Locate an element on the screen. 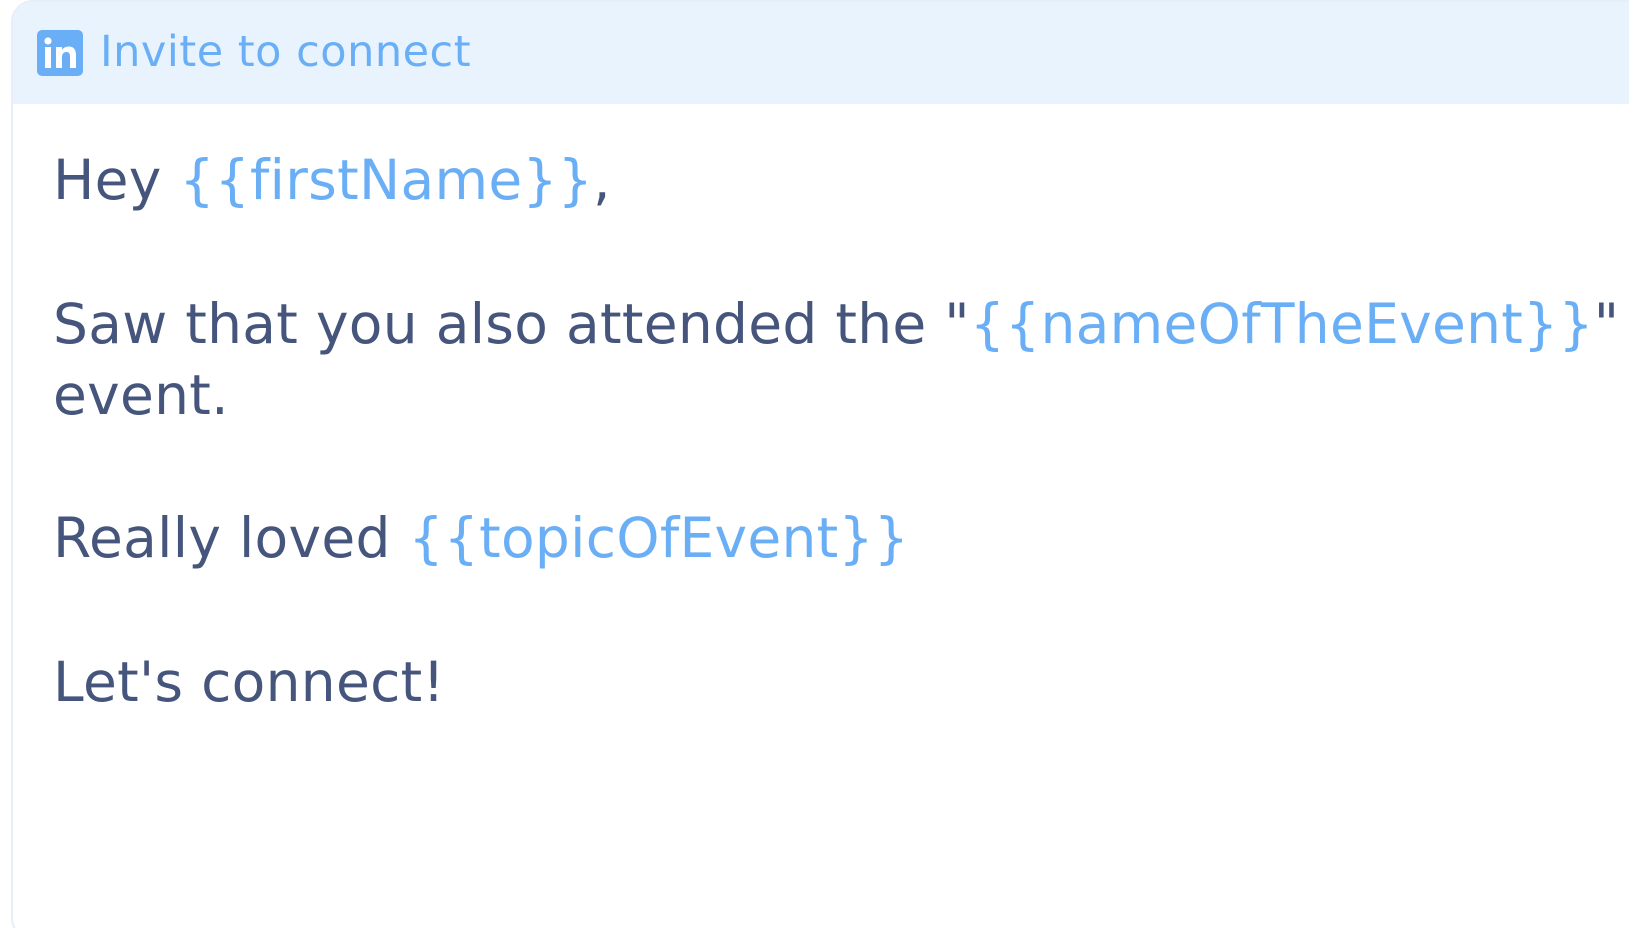  event-line-prefix: Saw that you also attended the " is located at coordinates (511, 324).